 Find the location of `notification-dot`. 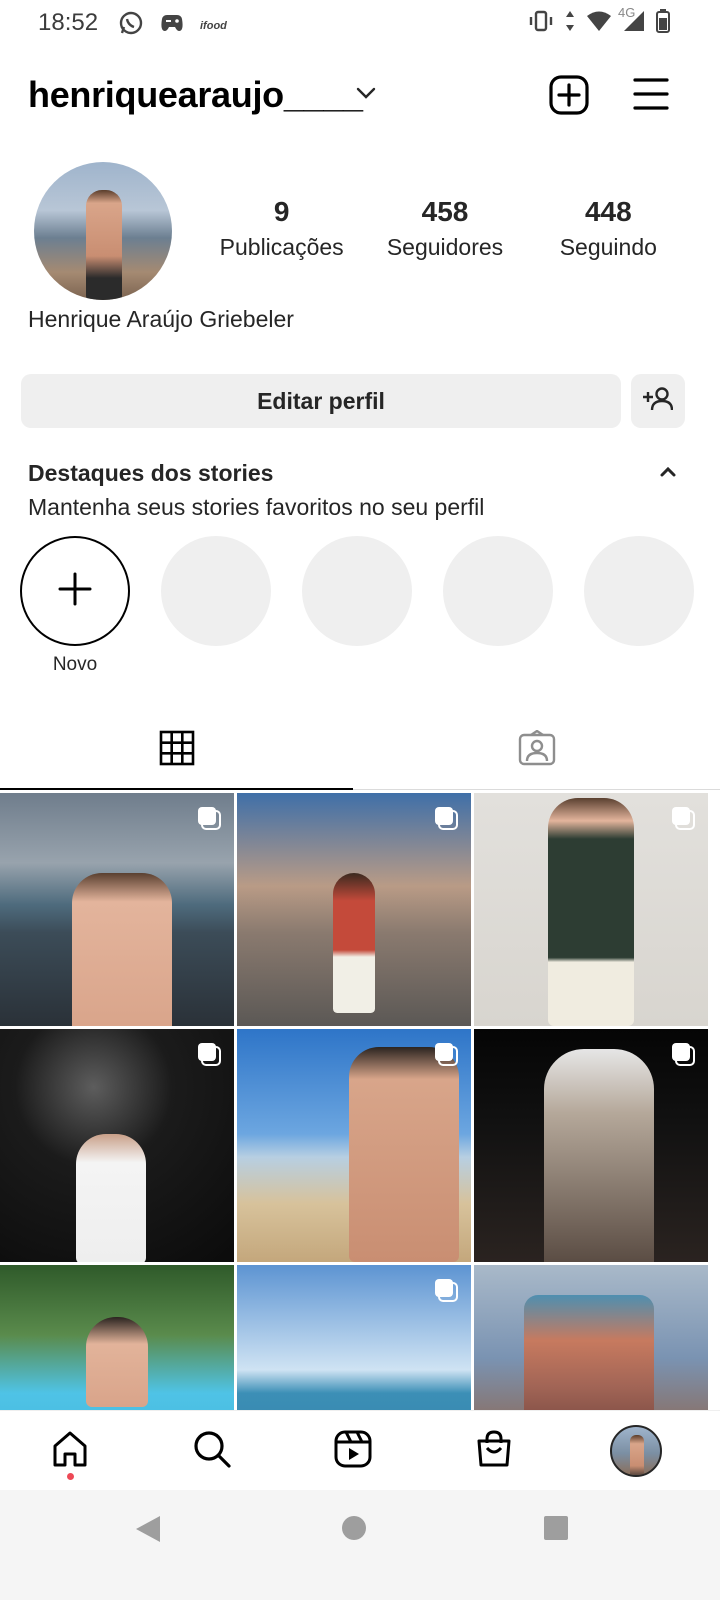

notification-dot is located at coordinates (70, 1476).